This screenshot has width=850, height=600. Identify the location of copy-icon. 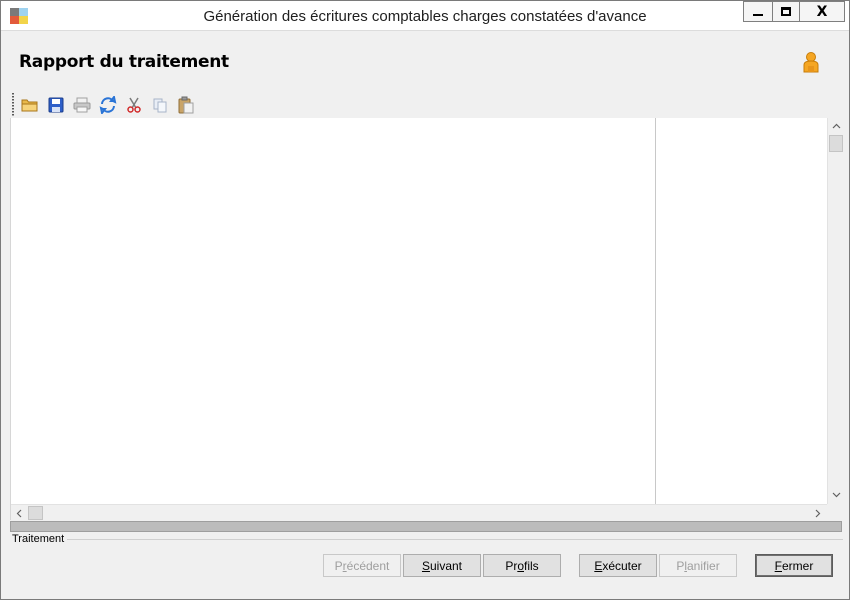
(160, 105).